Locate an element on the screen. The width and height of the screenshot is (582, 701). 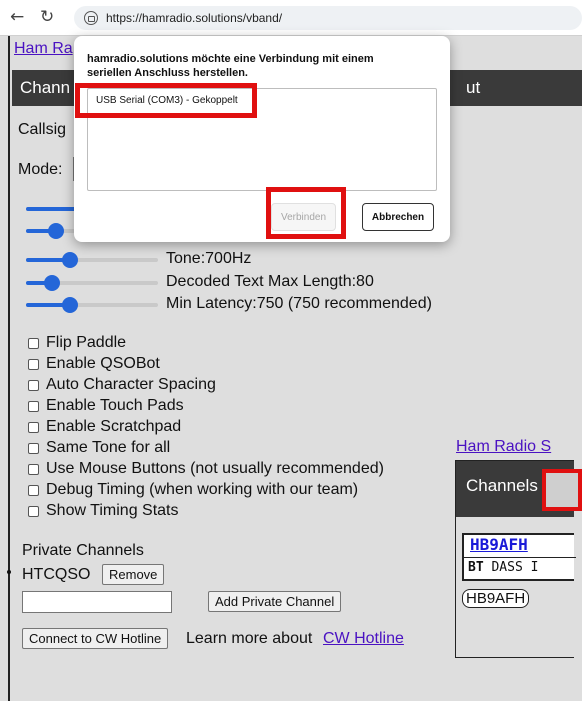
callsign-label: Callsig is located at coordinates (42, 129).